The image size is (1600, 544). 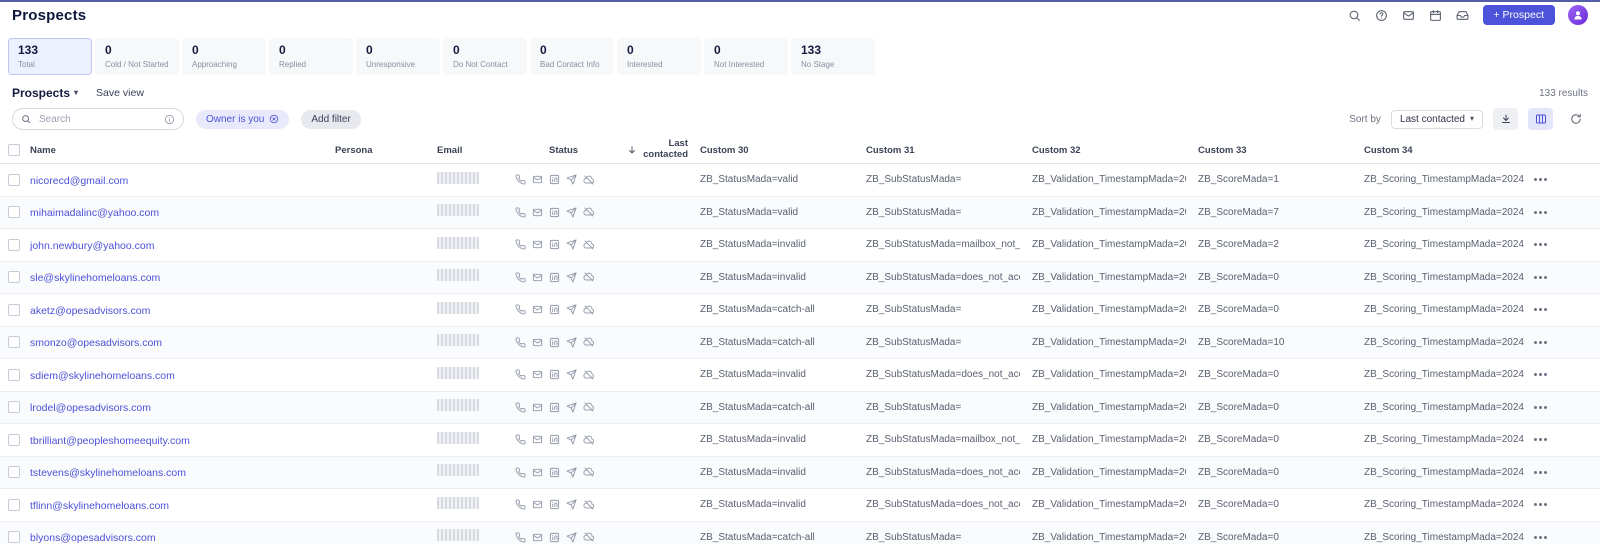 I want to click on stat-card-total: 133 Total, so click(x=50, y=56).